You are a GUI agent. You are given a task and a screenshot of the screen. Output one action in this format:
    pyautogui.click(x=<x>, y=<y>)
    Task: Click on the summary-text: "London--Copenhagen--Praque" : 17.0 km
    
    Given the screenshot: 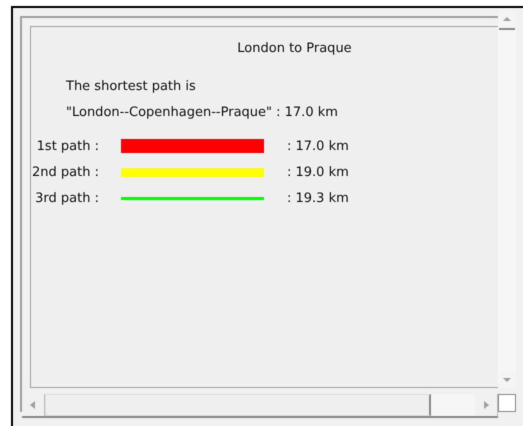 What is the action you would take?
    pyautogui.click(x=202, y=113)
    